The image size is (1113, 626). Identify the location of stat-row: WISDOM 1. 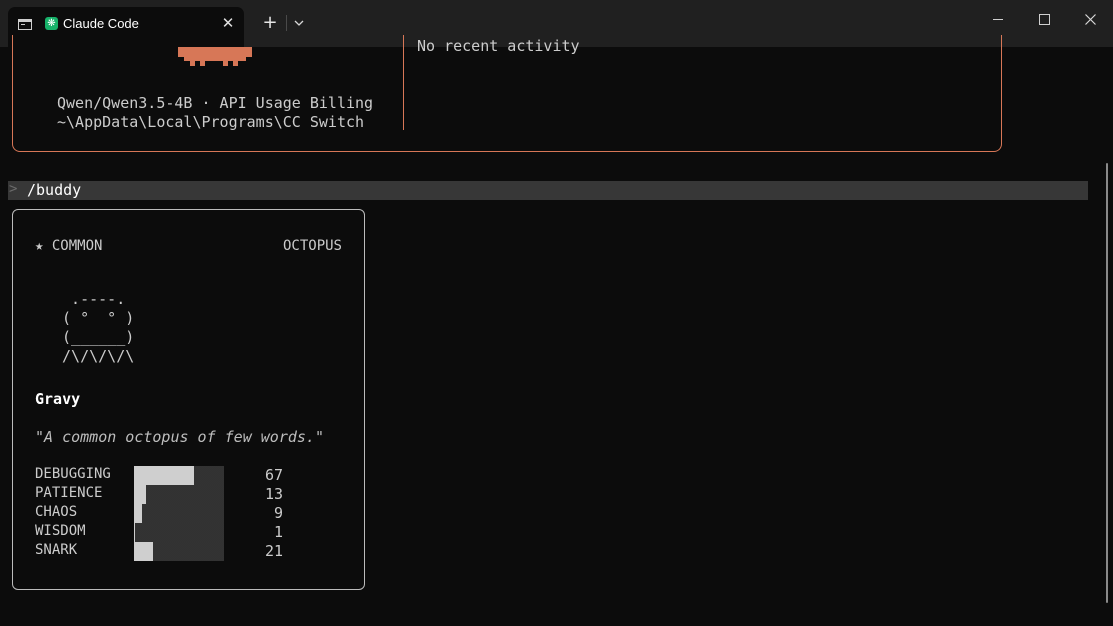
(195, 532).